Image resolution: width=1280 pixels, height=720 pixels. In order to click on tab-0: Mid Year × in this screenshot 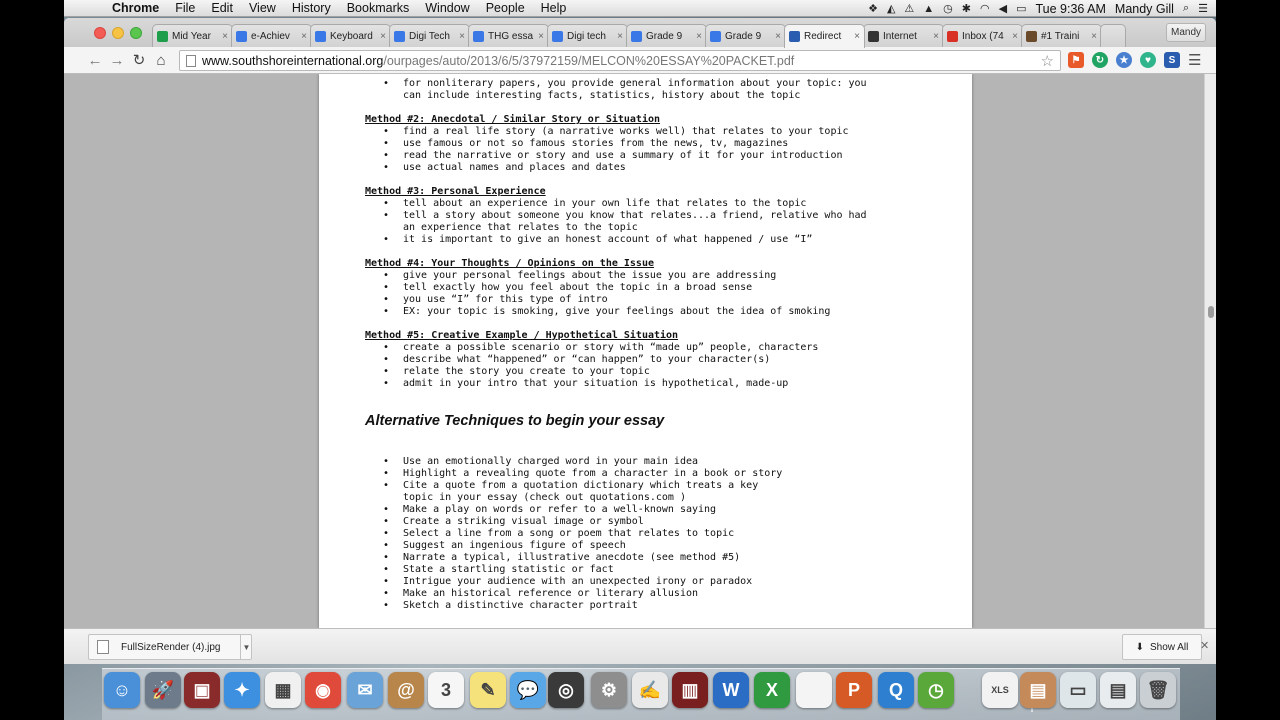, I will do `click(192, 35)`.